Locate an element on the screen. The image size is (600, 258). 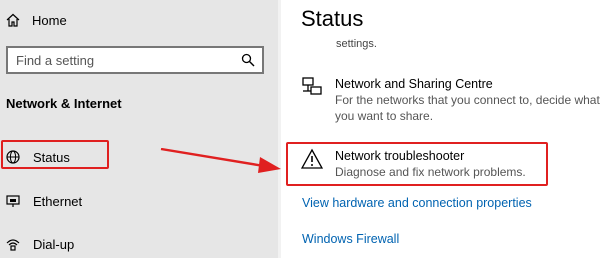
annotation-arrow is located at coordinates (220, 160).